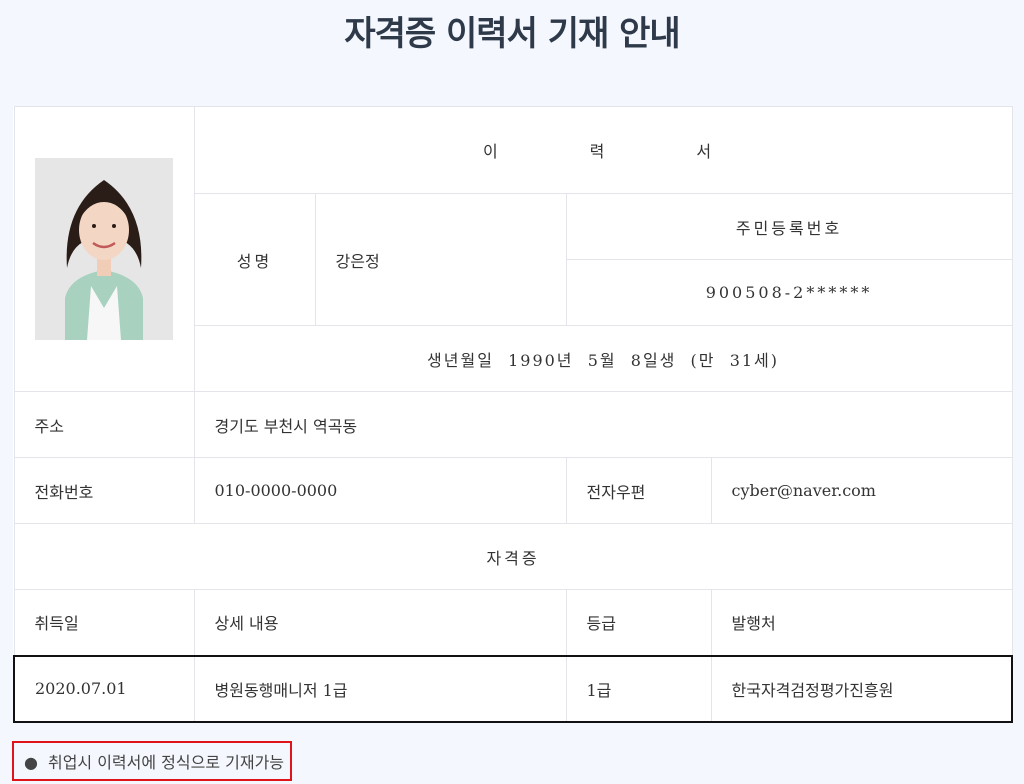  Describe the element at coordinates (104, 622) in the screenshot. I see `cert-header-date: 취득일` at that location.